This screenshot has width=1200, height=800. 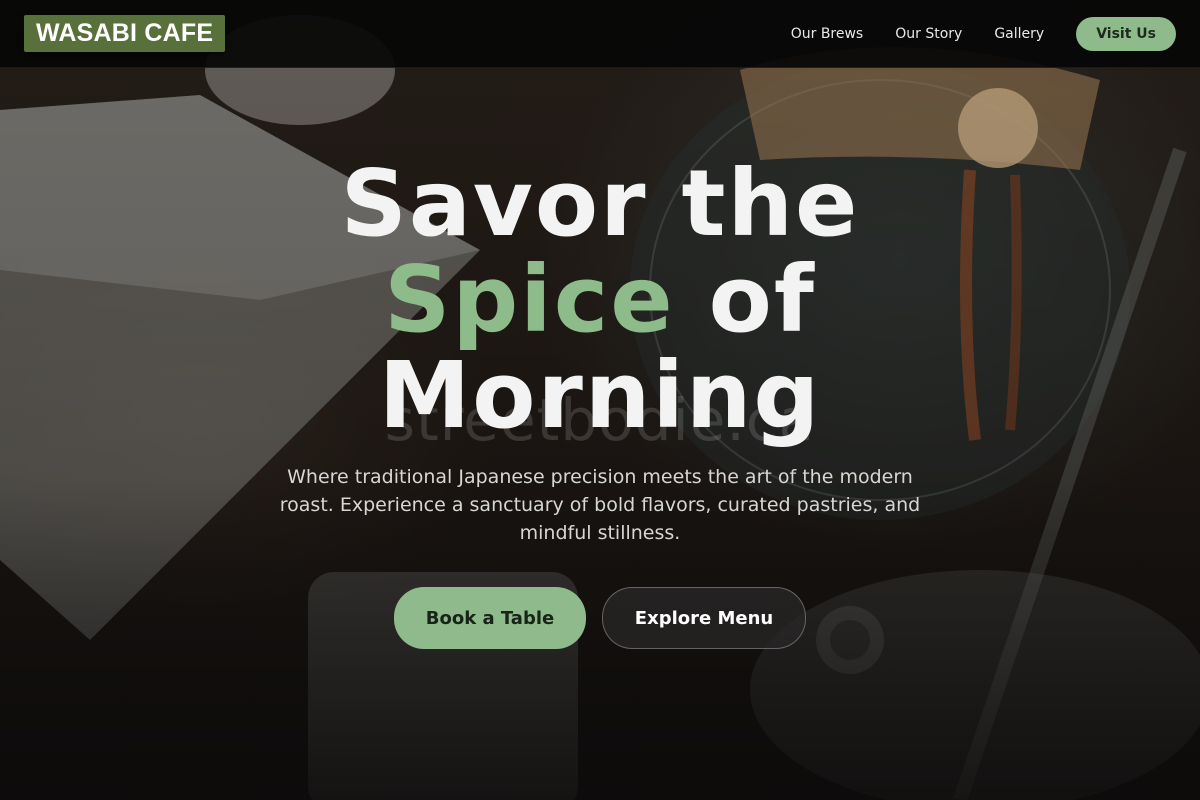 I want to click on headline-line-3: Morning, so click(x=600, y=395).